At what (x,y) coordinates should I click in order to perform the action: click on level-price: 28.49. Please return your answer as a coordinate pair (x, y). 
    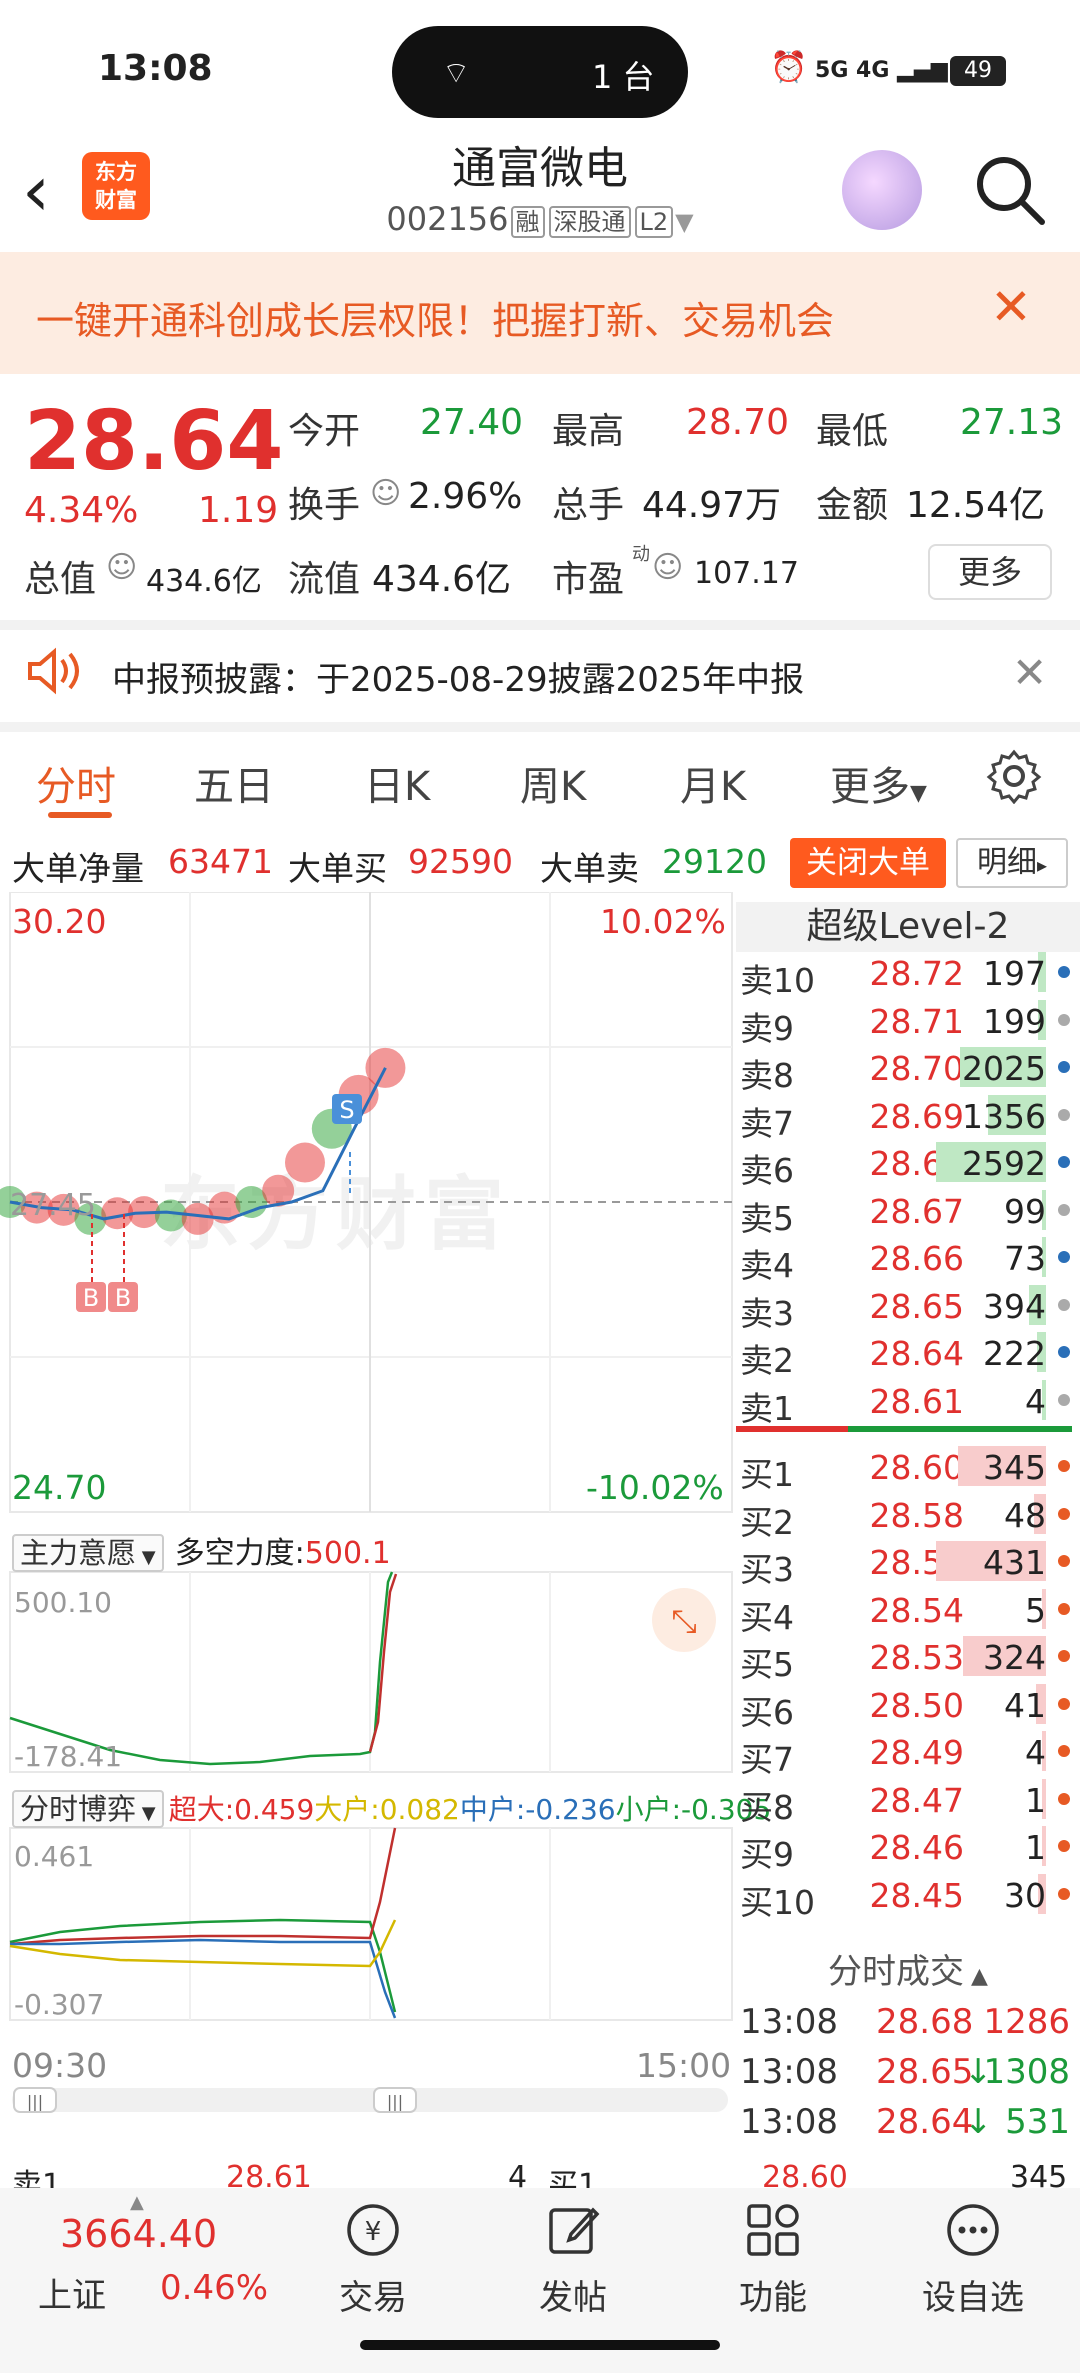
    Looking at the image, I should click on (916, 1752).